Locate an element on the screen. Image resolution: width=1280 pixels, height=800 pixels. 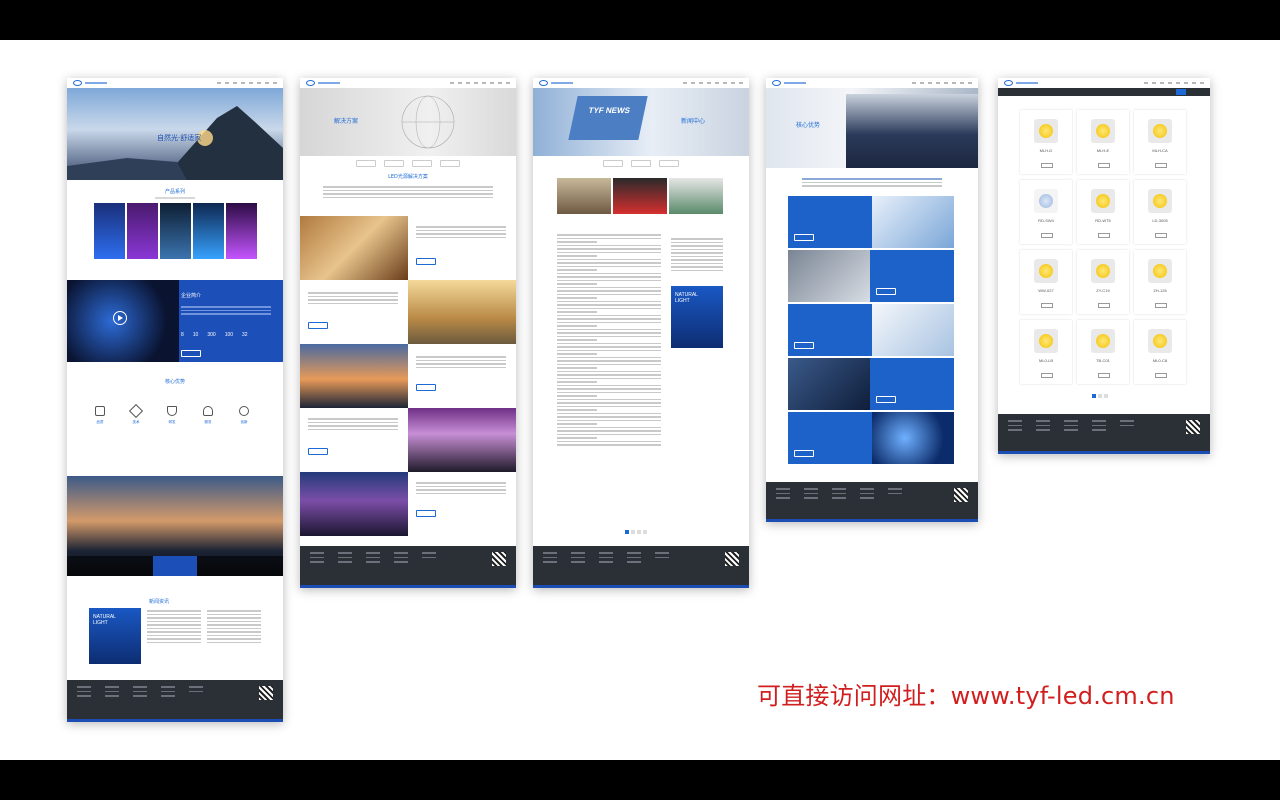
feature-row: 品质 技术 研发 服务 创新 is located at coordinates (172, 414).